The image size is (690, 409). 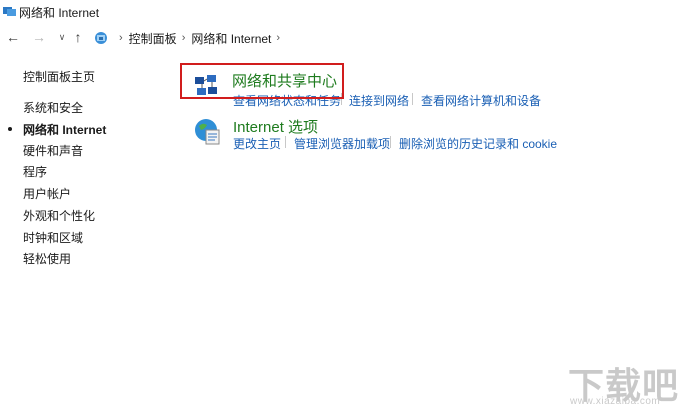 I want to click on back-button: ←, so click(x=13, y=37).